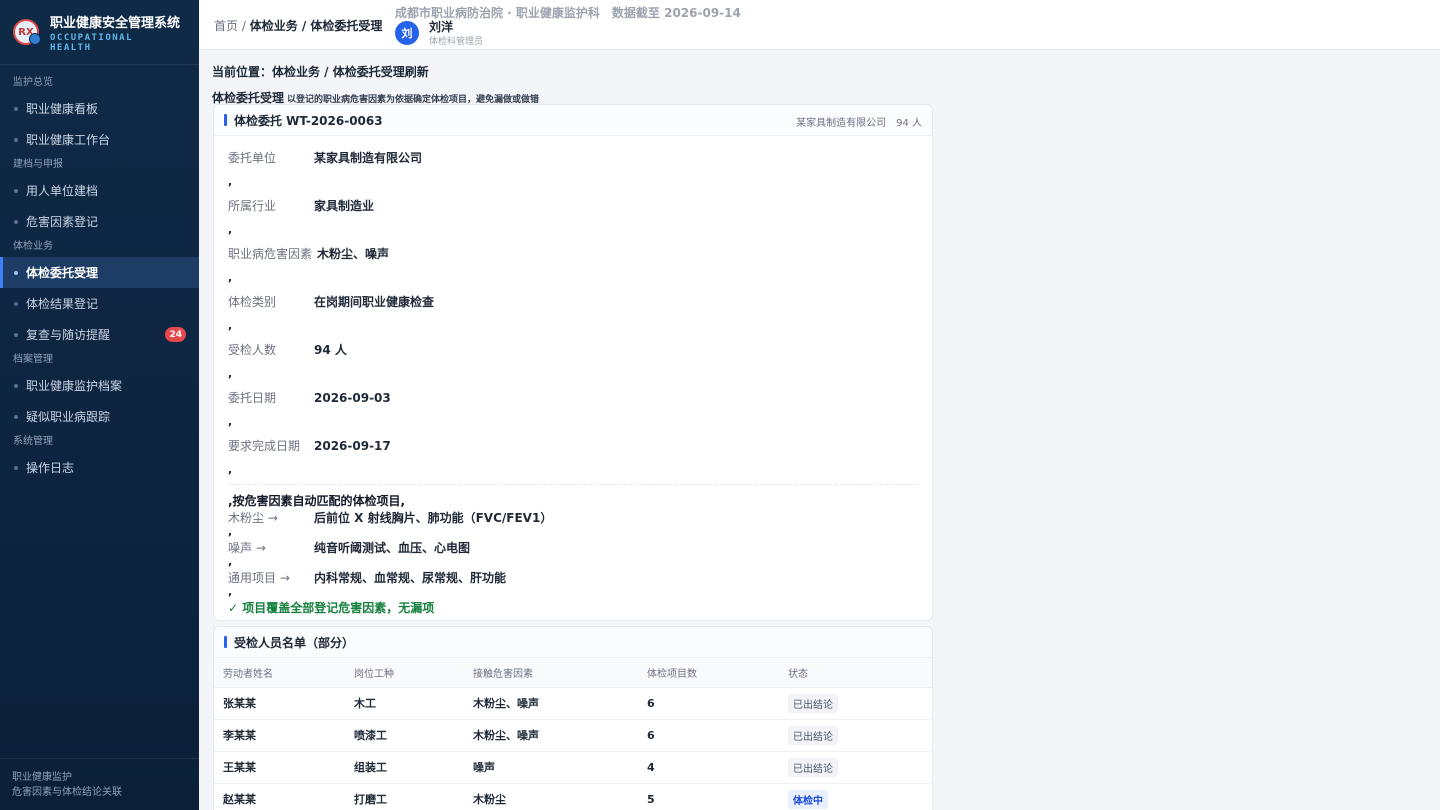 The image size is (1440, 810). Describe the element at coordinates (390, 518) in the screenshot. I see `match-row: 木粉尘 → 后前位 X 射线胸片、肺功能（FVC/FEV1）` at that location.